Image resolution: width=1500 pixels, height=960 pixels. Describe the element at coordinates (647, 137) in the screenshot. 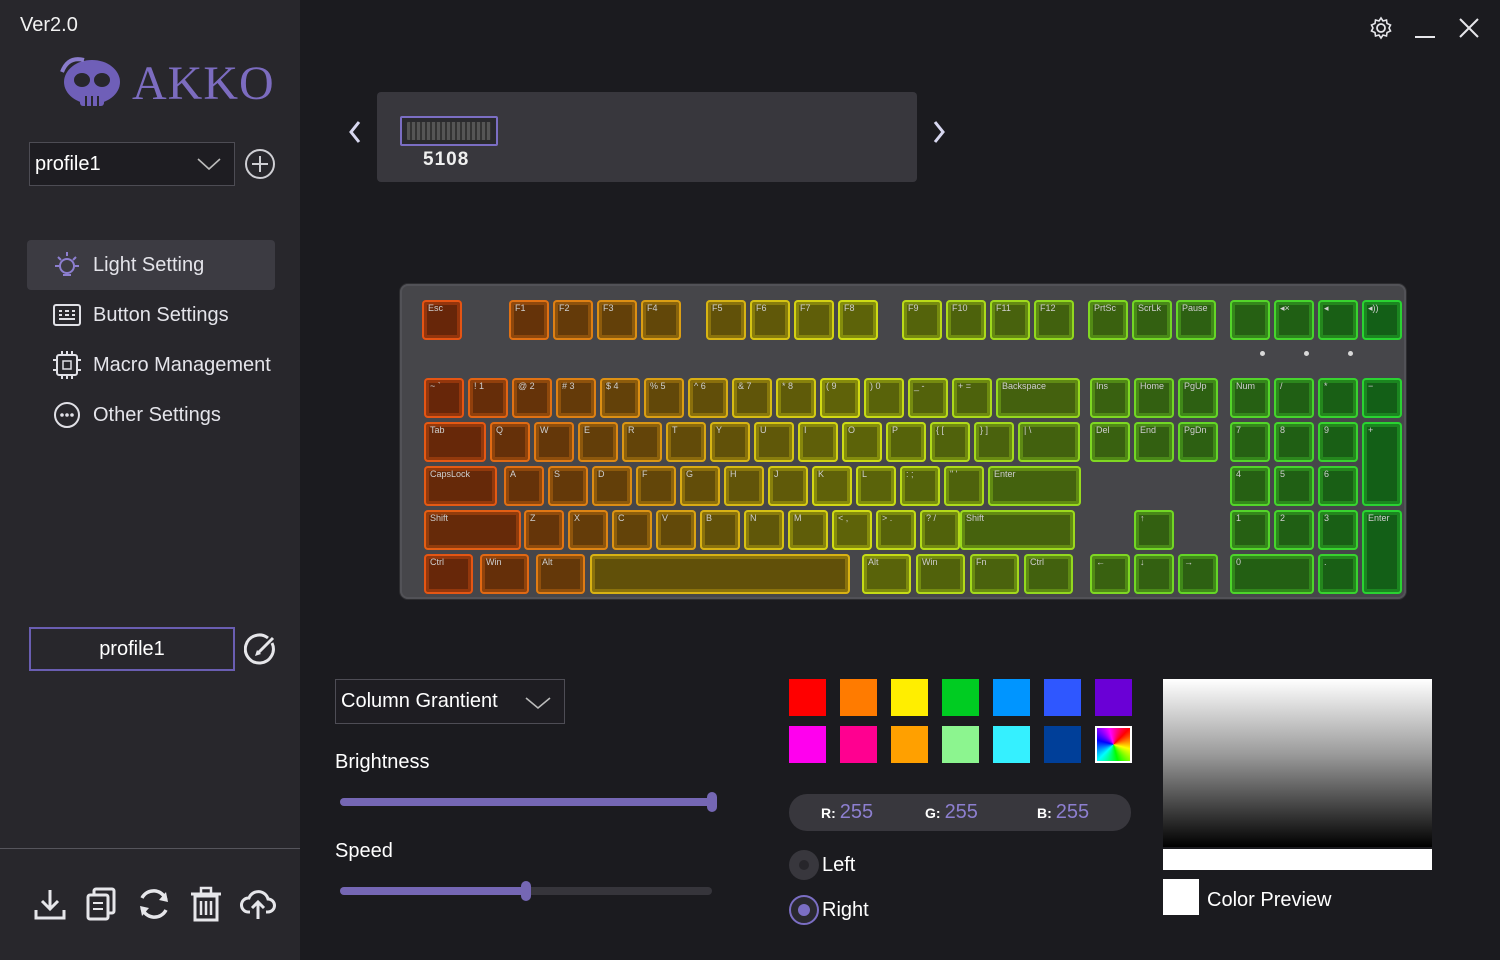

I see `device-card: 5108` at that location.